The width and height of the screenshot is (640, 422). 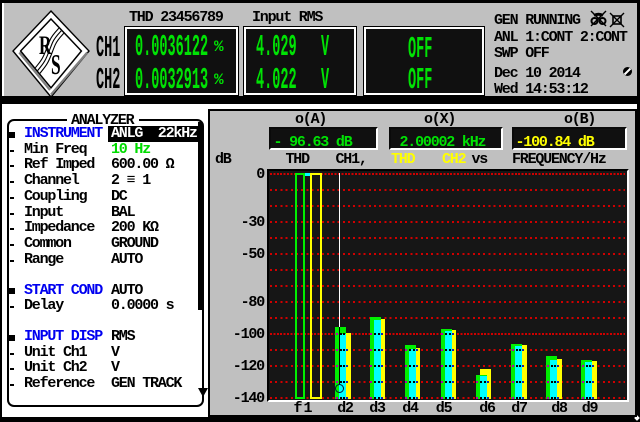 I want to click on svg-text: R, so click(x=45, y=45).